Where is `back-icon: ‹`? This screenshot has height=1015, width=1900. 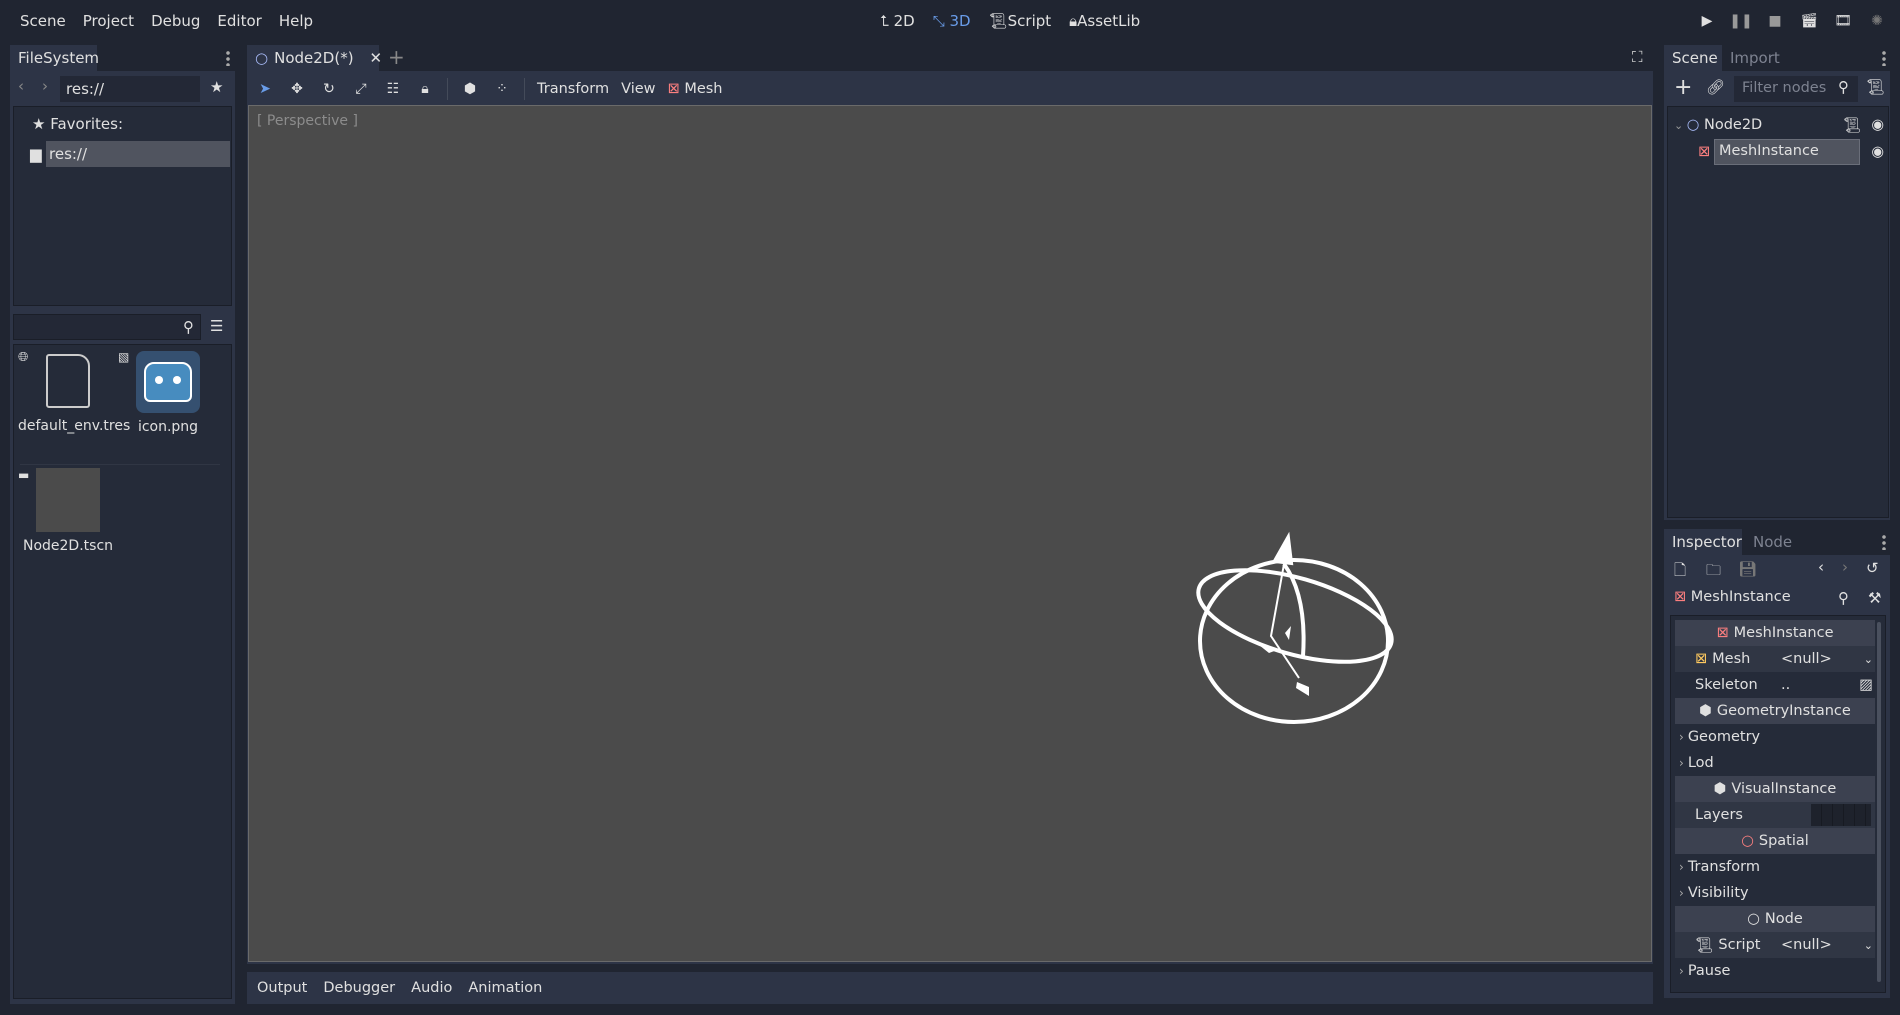 back-icon: ‹ is located at coordinates (21, 86).